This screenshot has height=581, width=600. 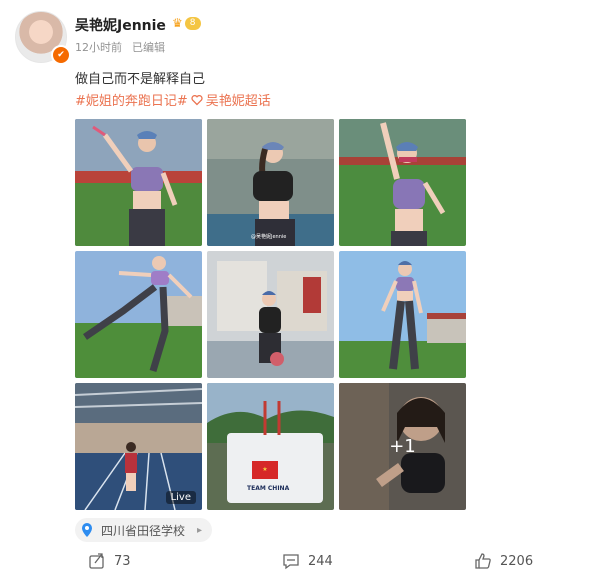 I want to click on post-topics: #妮姐的奔跑日记# 吴艳妮超话, so click(x=173, y=99).